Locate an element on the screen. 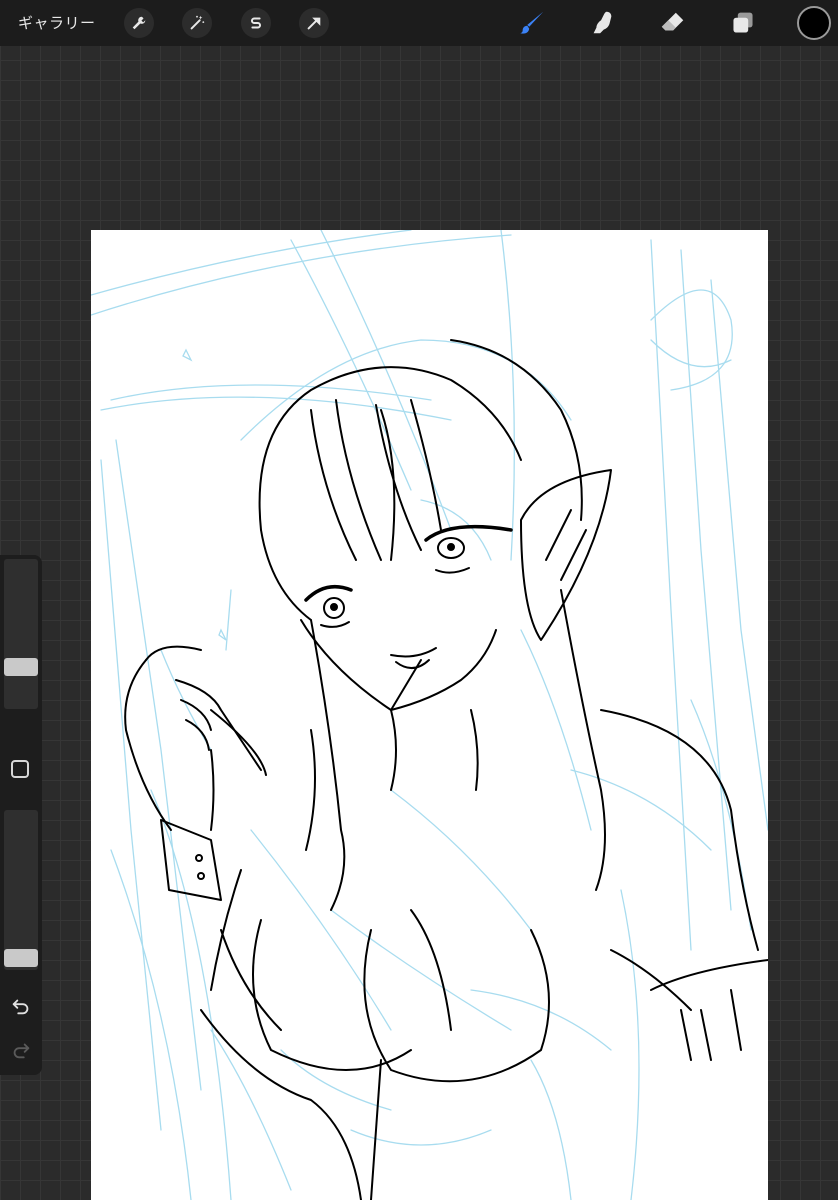 The image size is (838, 1200). gallery-button: ギャラリー is located at coordinates (57, 22).